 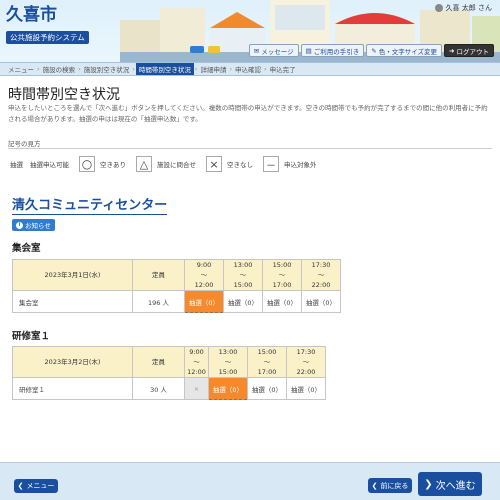 What do you see at coordinates (408, 51) in the screenshot?
I see `display-settings-label: 色・文字サイズ変更` at bounding box center [408, 51].